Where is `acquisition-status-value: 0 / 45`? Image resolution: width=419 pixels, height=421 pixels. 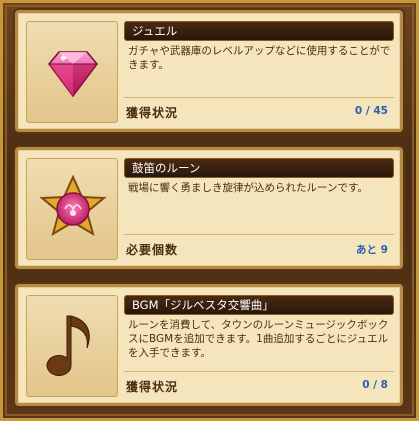
acquisition-status-value: 0 / 45 is located at coordinates (371, 111).